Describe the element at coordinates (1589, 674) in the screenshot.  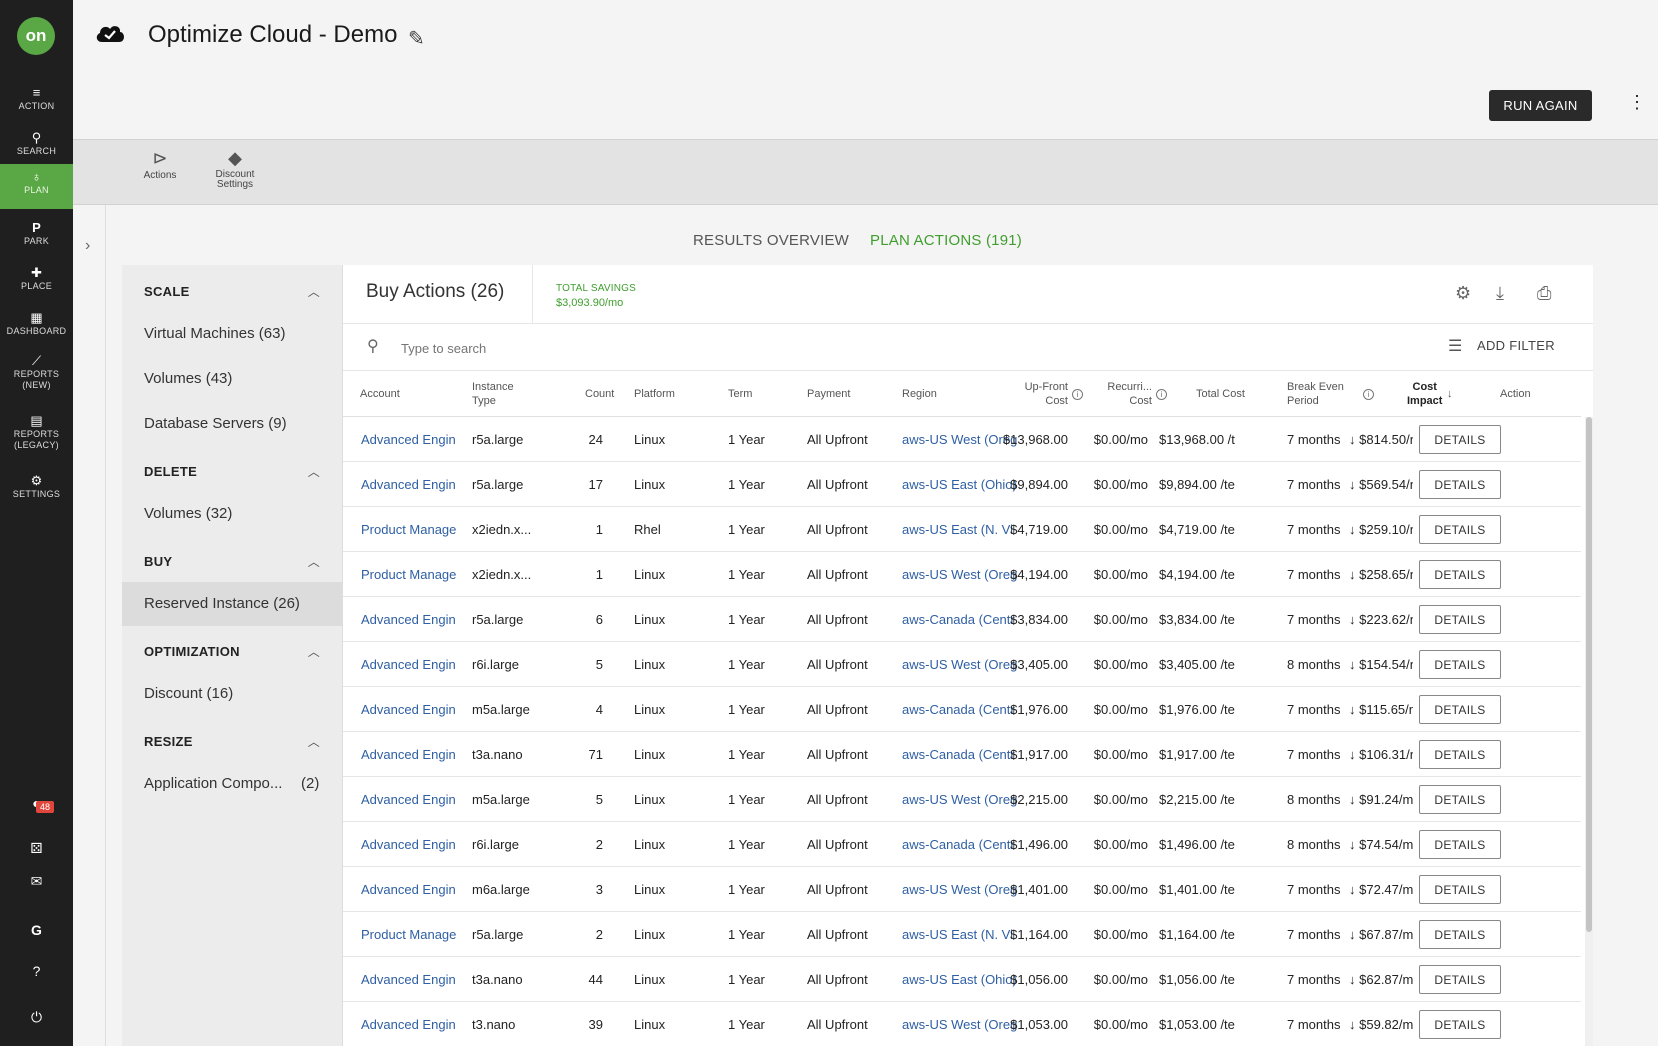
I see `scrollbar-thumb` at that location.